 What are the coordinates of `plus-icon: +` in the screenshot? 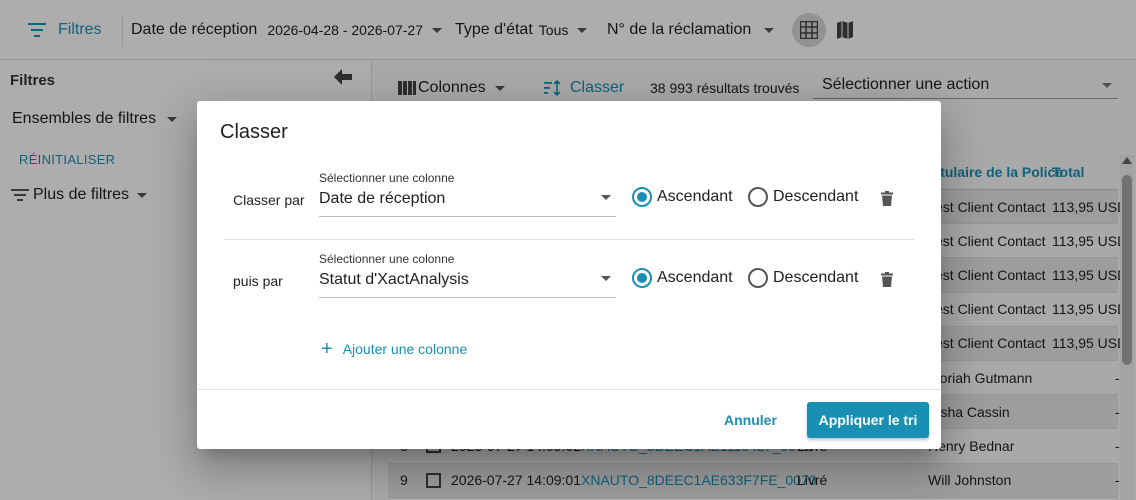 It's located at (327, 349).